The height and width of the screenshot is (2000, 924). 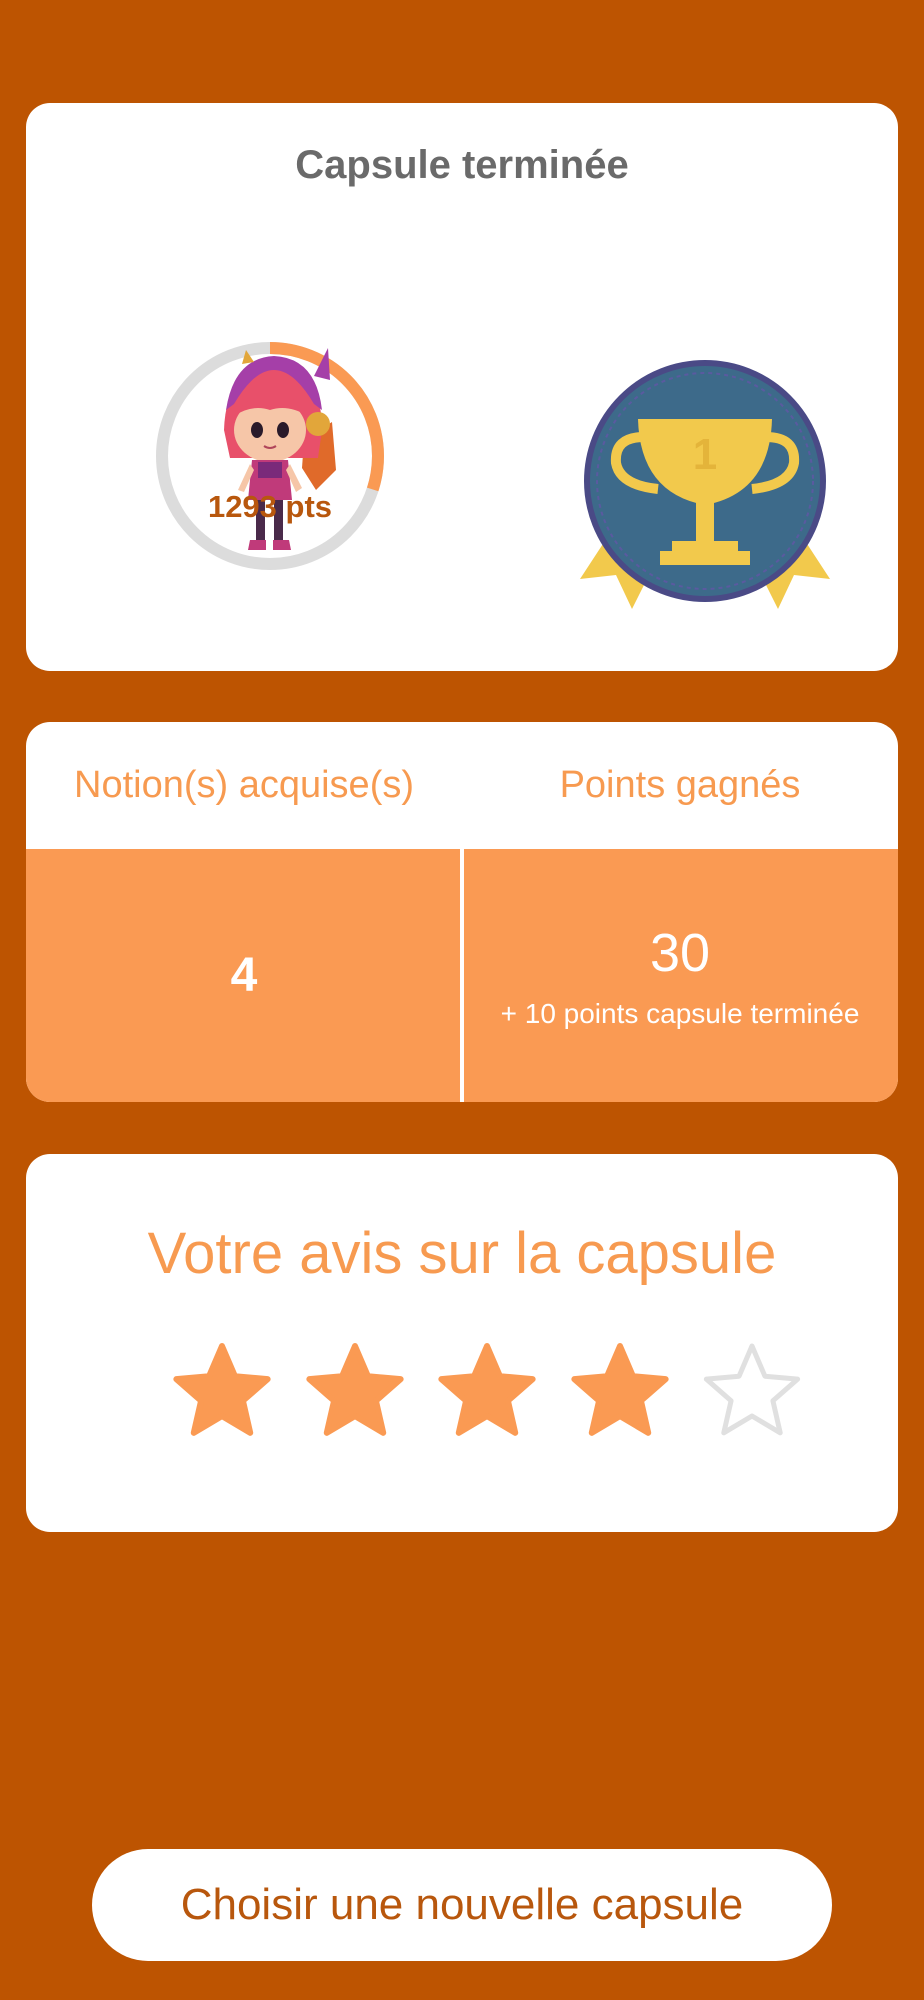 I want to click on points-cell: 30 + 10 points capsule terminée, so click(x=680, y=975).